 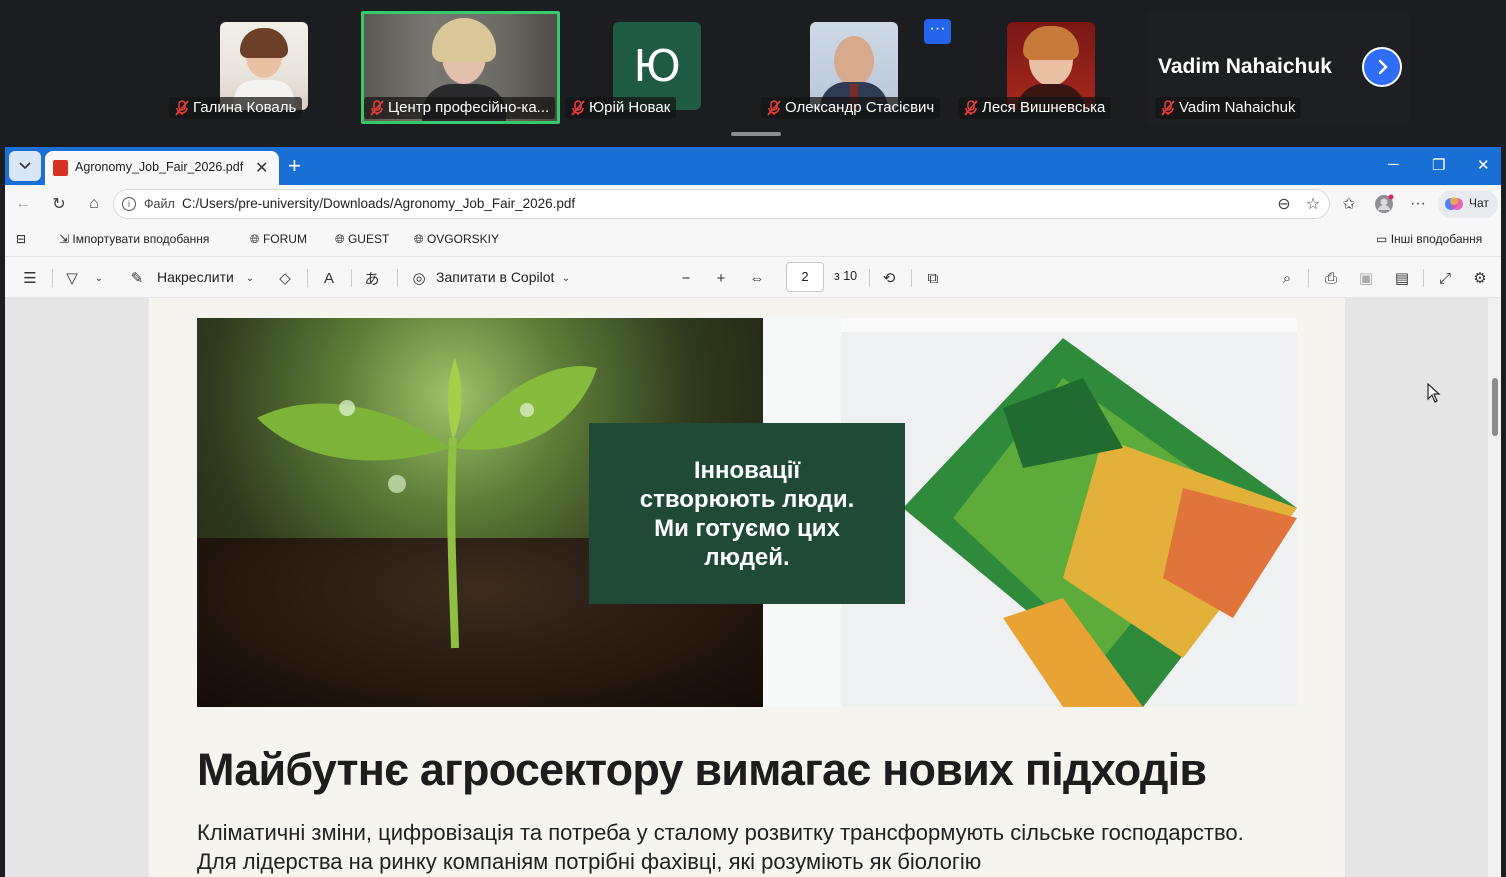 I want to click on back-arrow-icon: ←, so click(x=23, y=204).